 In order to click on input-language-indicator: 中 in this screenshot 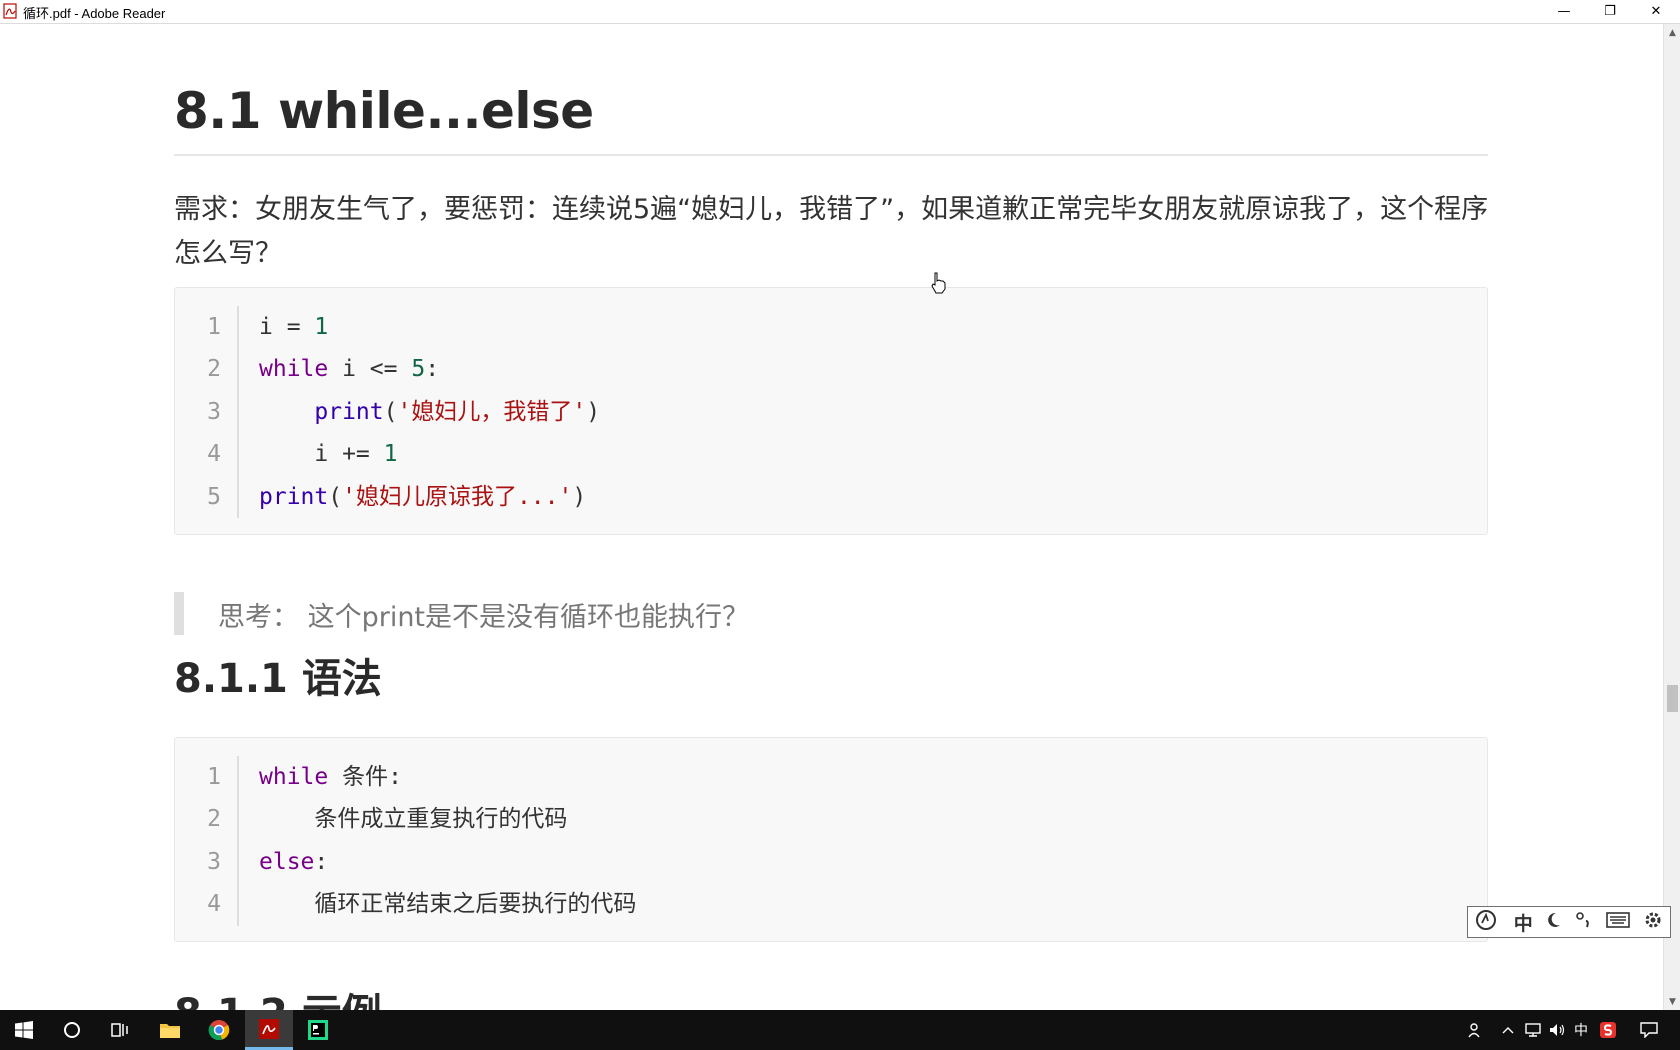, I will do `click(1581, 1030)`.